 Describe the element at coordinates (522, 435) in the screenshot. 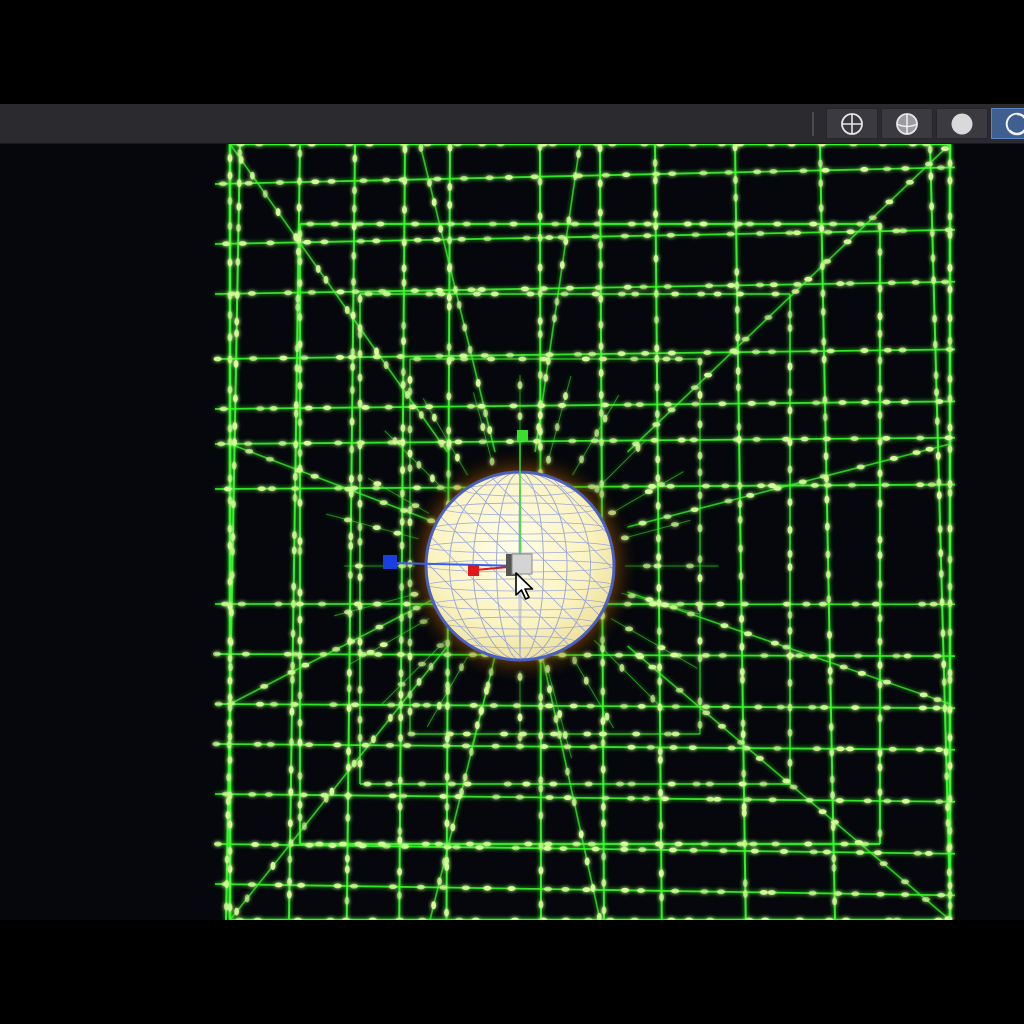

I see `gizmo-y-handle` at that location.